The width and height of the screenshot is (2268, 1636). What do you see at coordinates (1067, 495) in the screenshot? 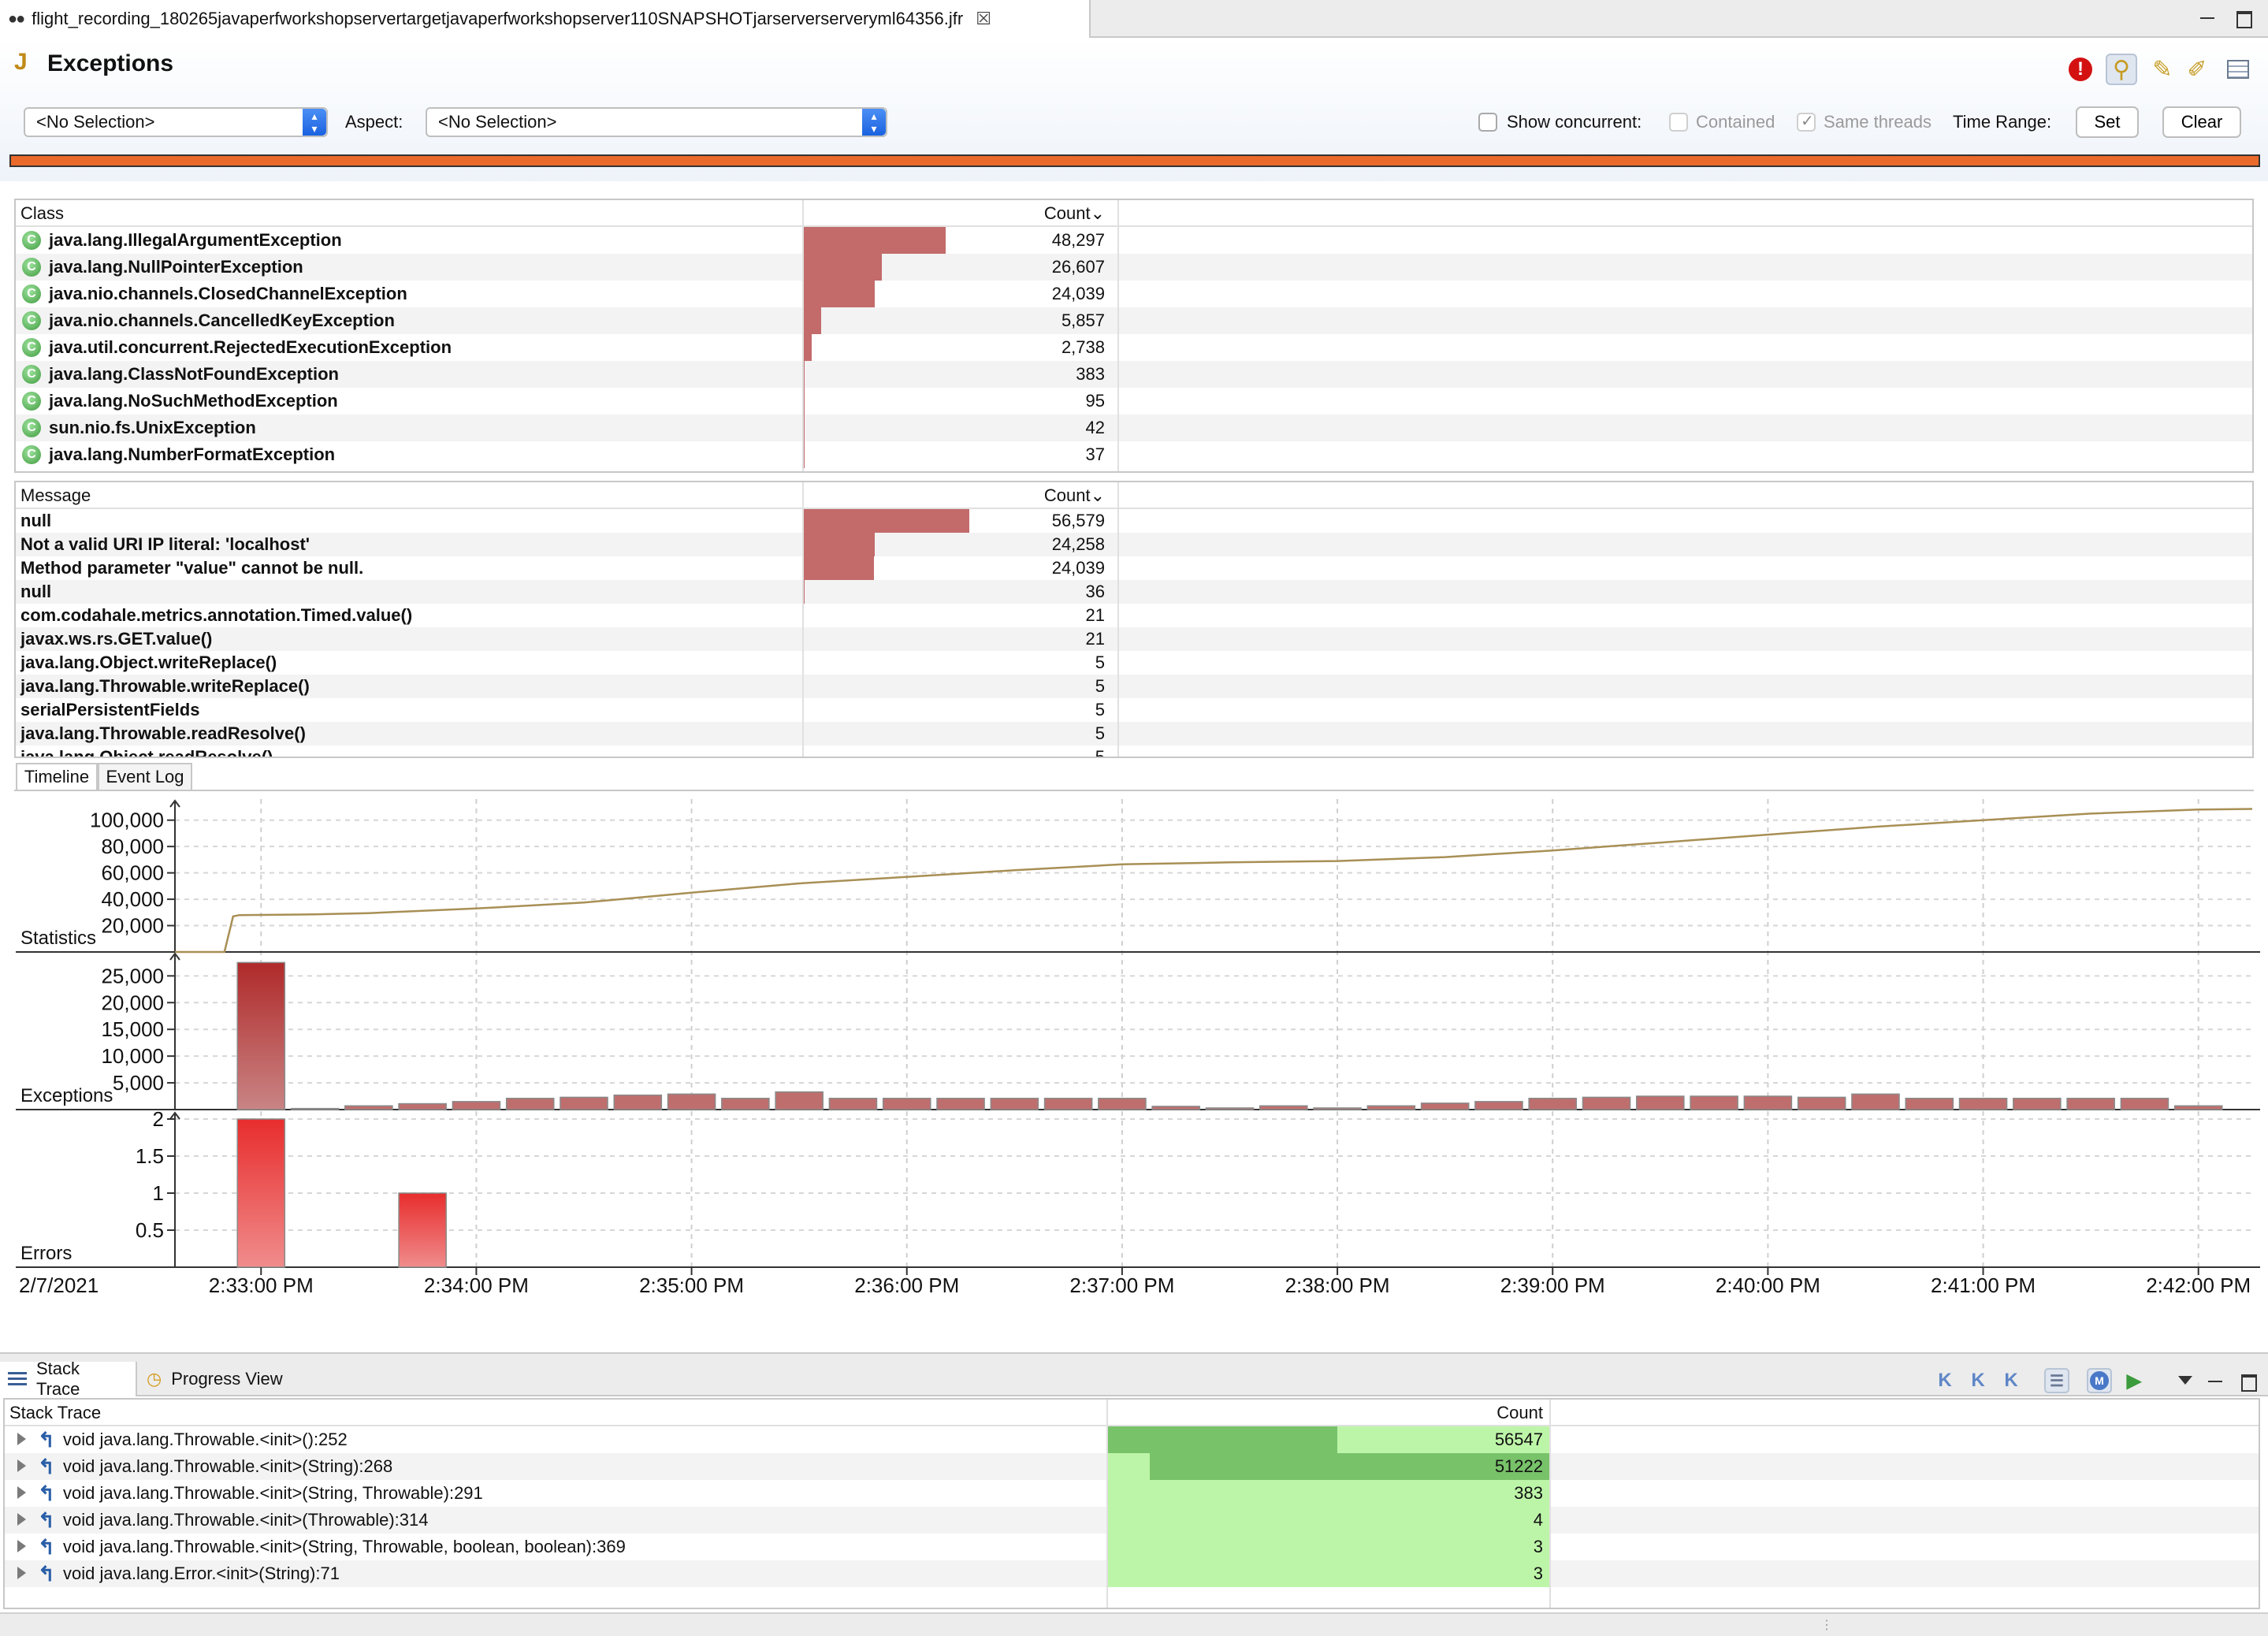
I see `count-column-label: Count` at bounding box center [1067, 495].